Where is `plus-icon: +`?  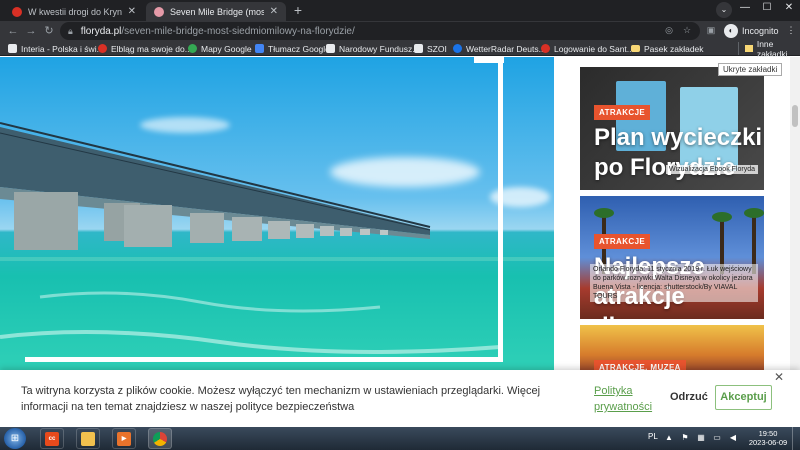
plus-icon: + is located at coordinates (298, 10).